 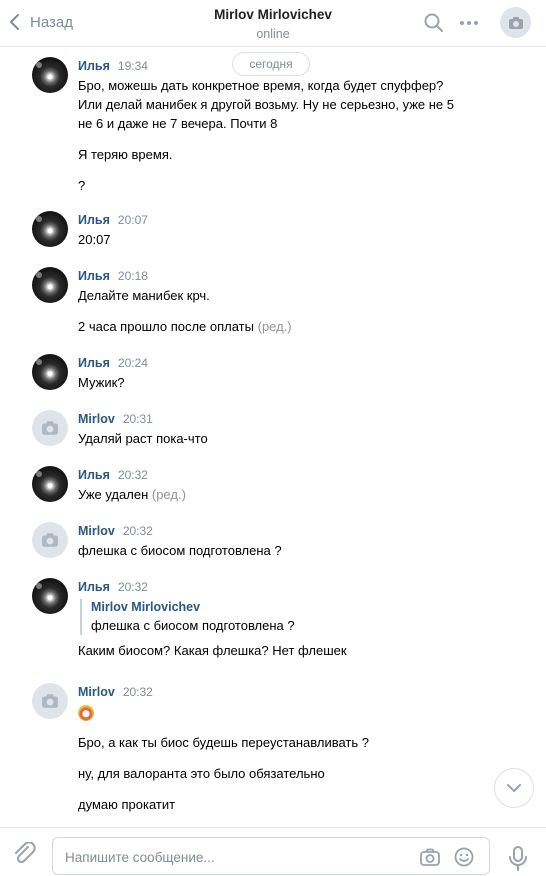 I want to click on paperclip-icon, so click(x=25, y=854).